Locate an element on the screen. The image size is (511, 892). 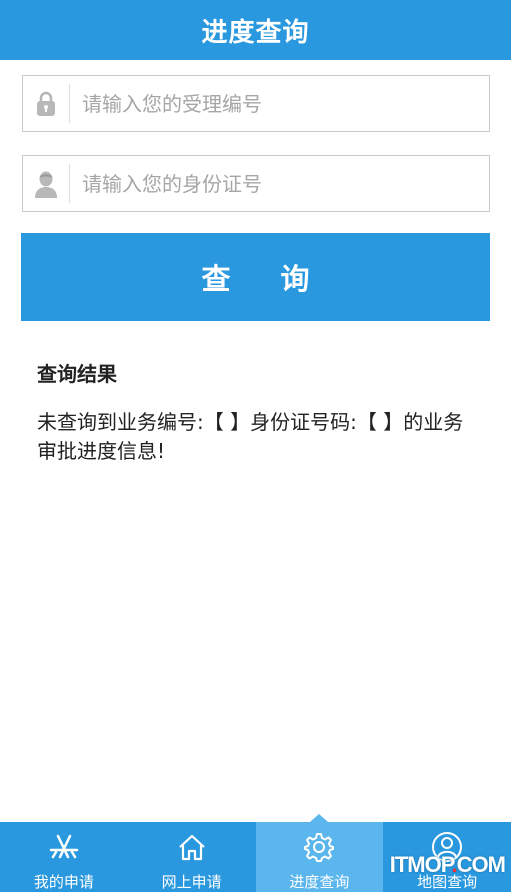
header-bar: 进度查询 is located at coordinates (255, 30).